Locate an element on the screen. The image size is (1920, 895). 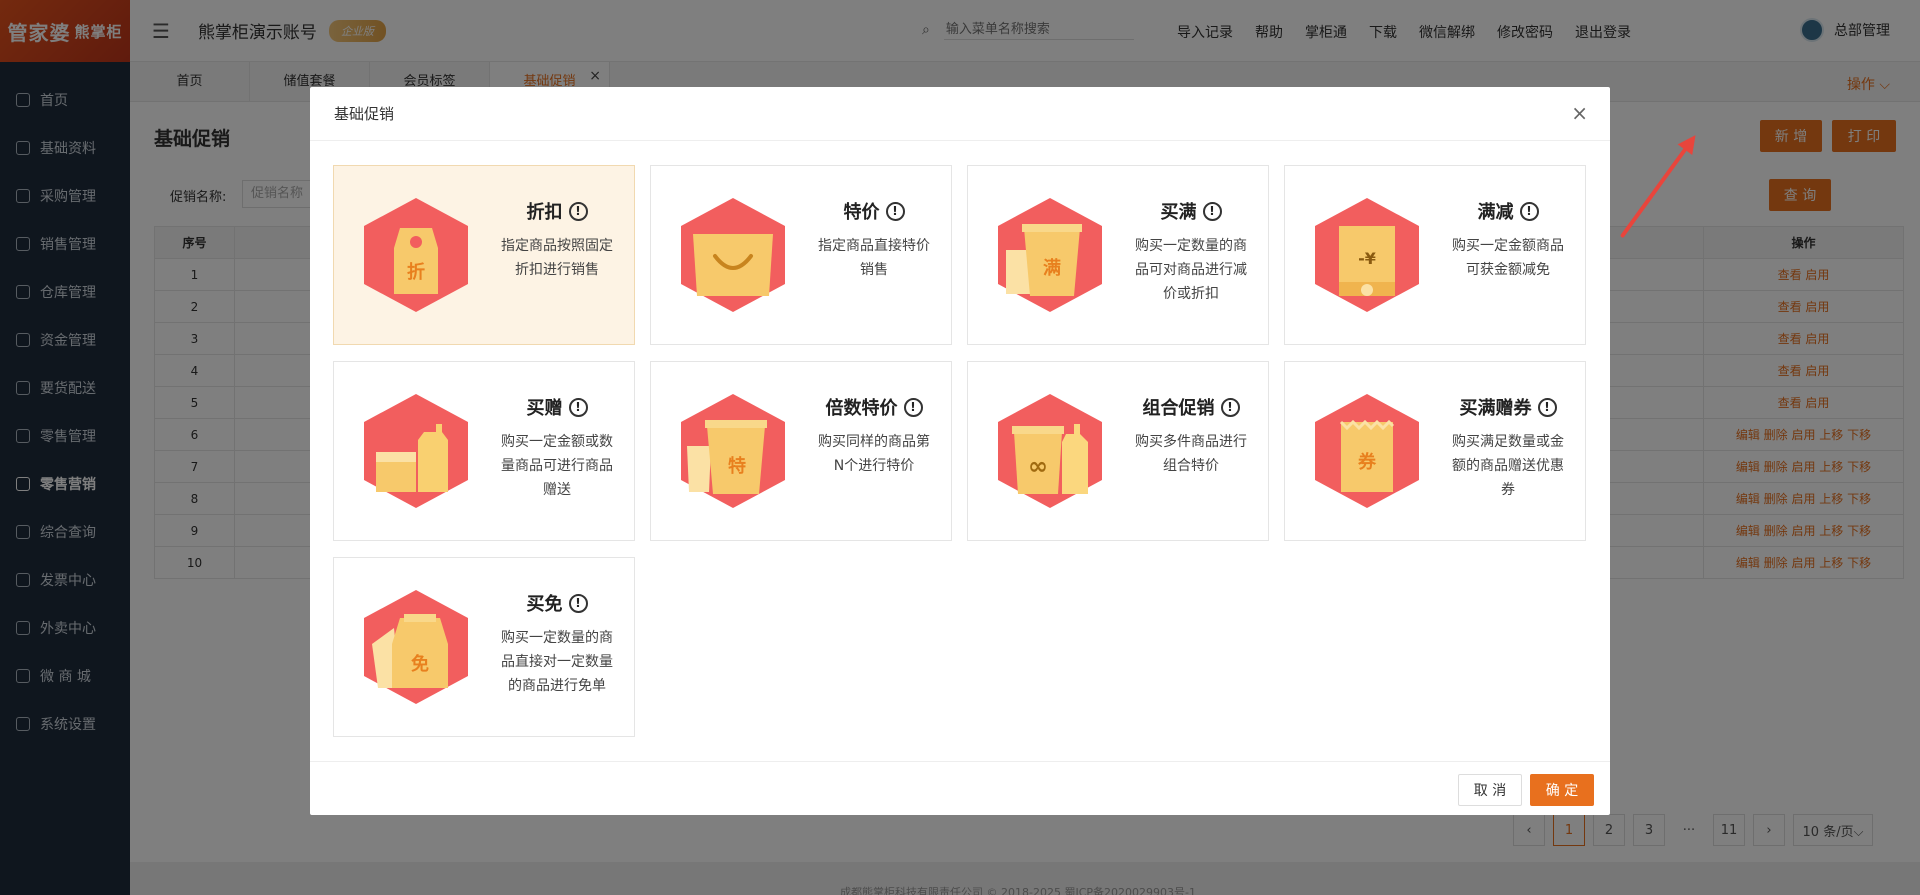
card-title: 满减 is located at coordinates (1495, 212).